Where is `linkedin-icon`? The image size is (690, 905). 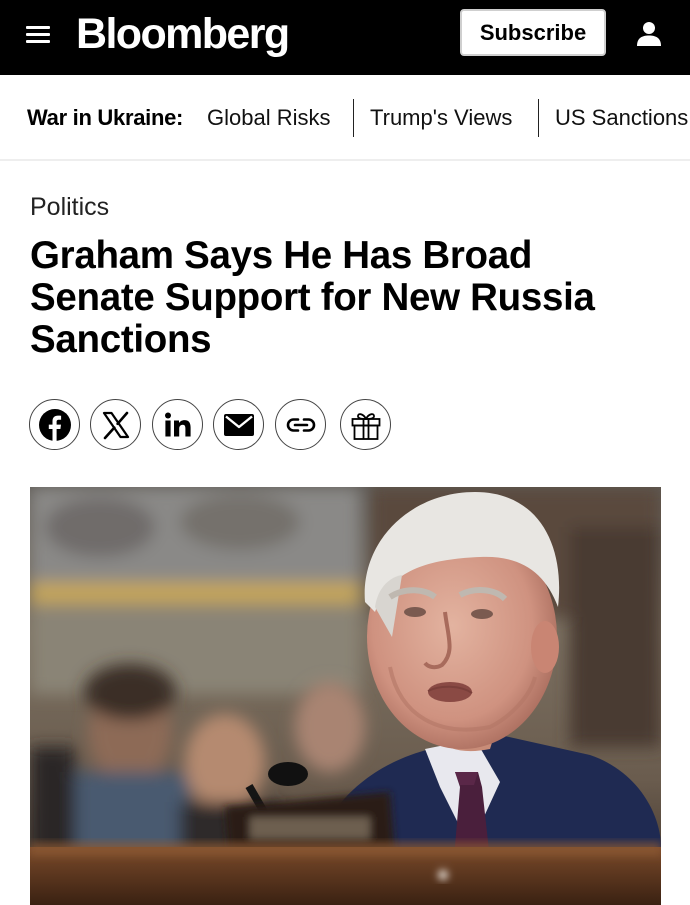 linkedin-icon is located at coordinates (177, 424).